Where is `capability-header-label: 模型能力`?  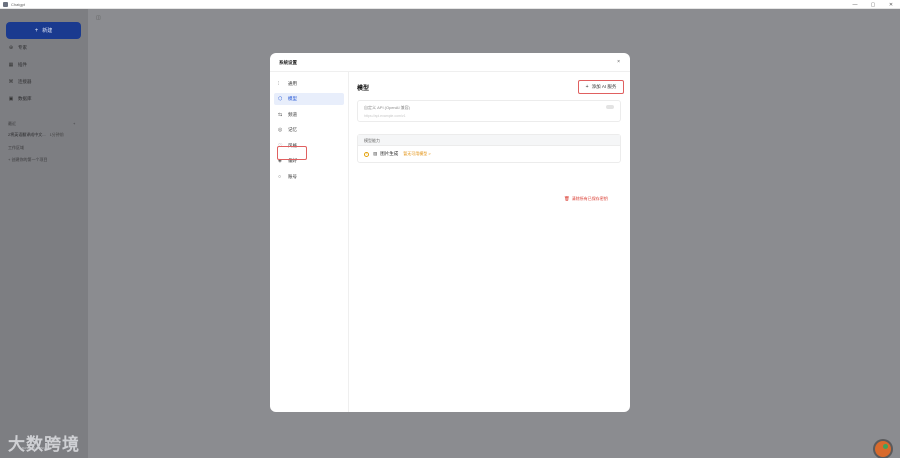 capability-header-label: 模型能力 is located at coordinates (372, 140).